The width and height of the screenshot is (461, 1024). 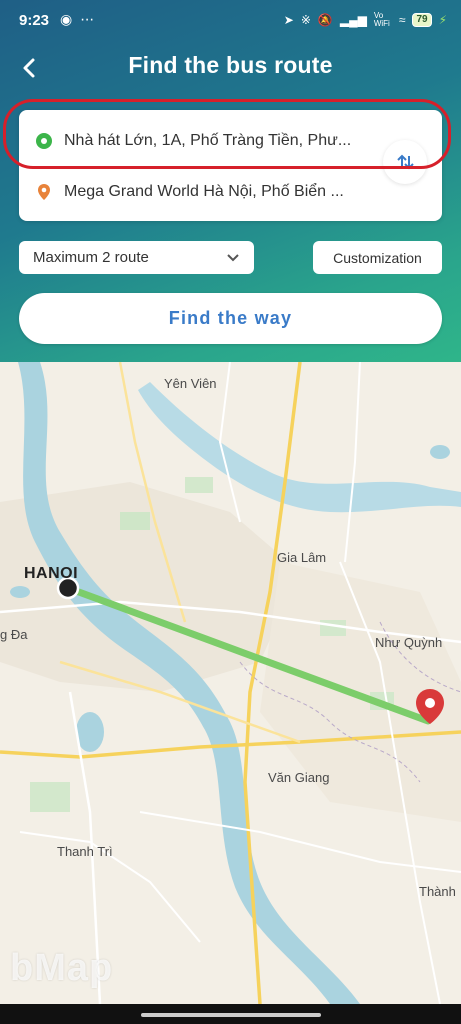 What do you see at coordinates (66, 19) in the screenshot?
I see `chat-icon: ◉` at bounding box center [66, 19].